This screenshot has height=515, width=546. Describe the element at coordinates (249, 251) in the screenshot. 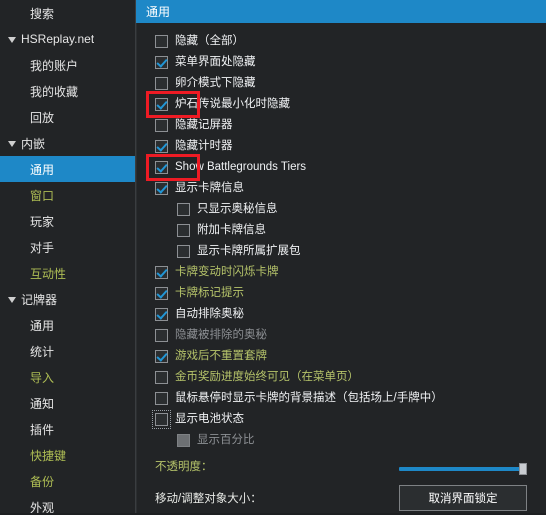

I see `option-label: 显示卡牌所属扩展包` at that location.